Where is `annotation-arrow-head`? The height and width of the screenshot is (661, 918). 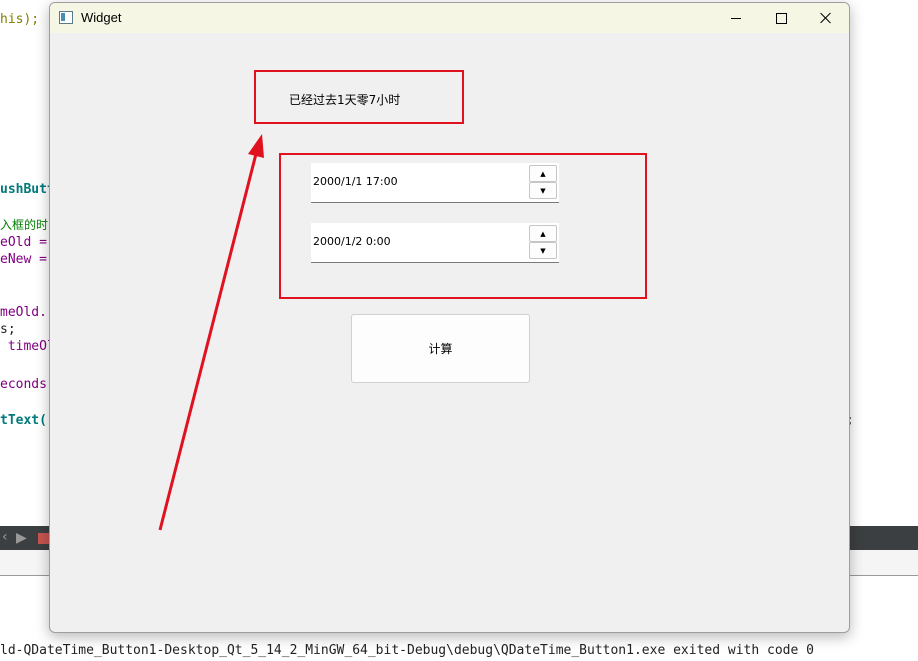 annotation-arrow-head is located at coordinates (256, 146).